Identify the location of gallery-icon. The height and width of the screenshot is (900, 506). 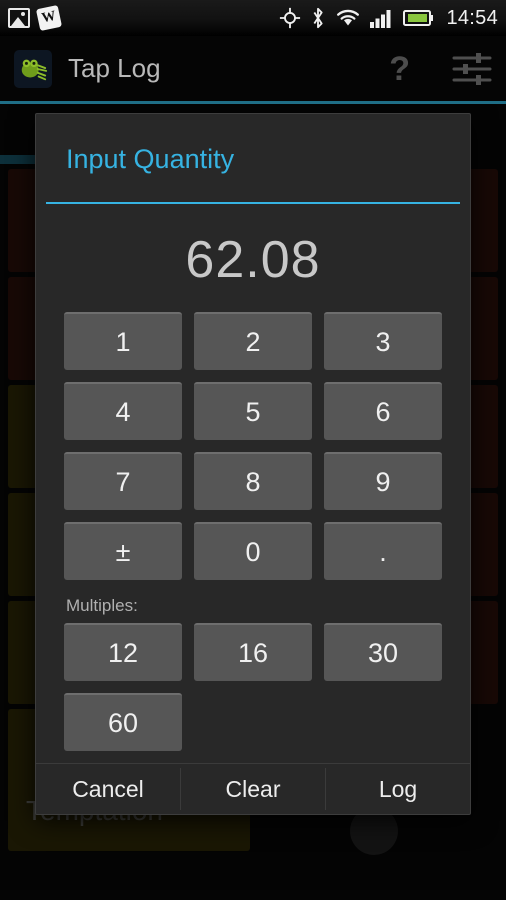
(19, 18).